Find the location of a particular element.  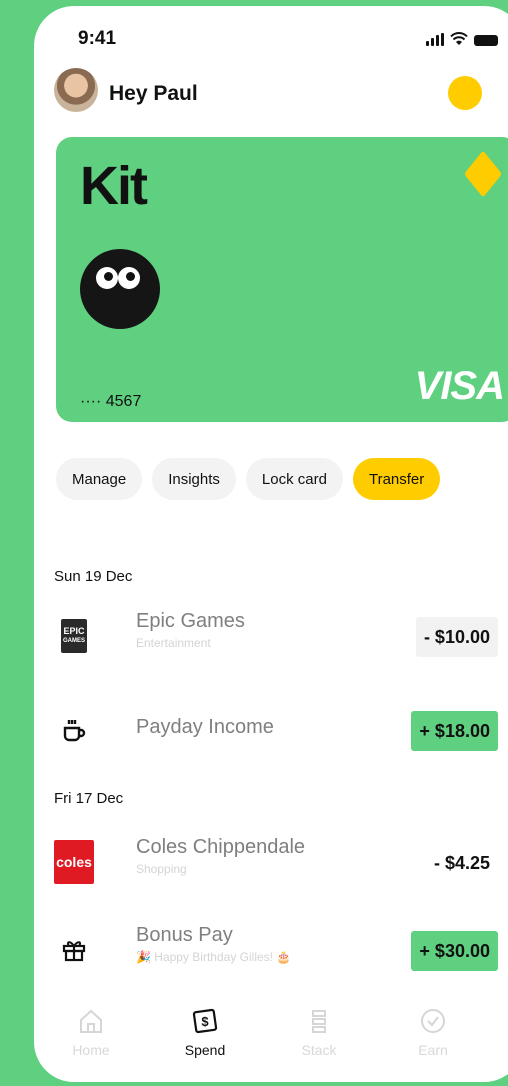

greeting: Hey Paul is located at coordinates (153, 93).